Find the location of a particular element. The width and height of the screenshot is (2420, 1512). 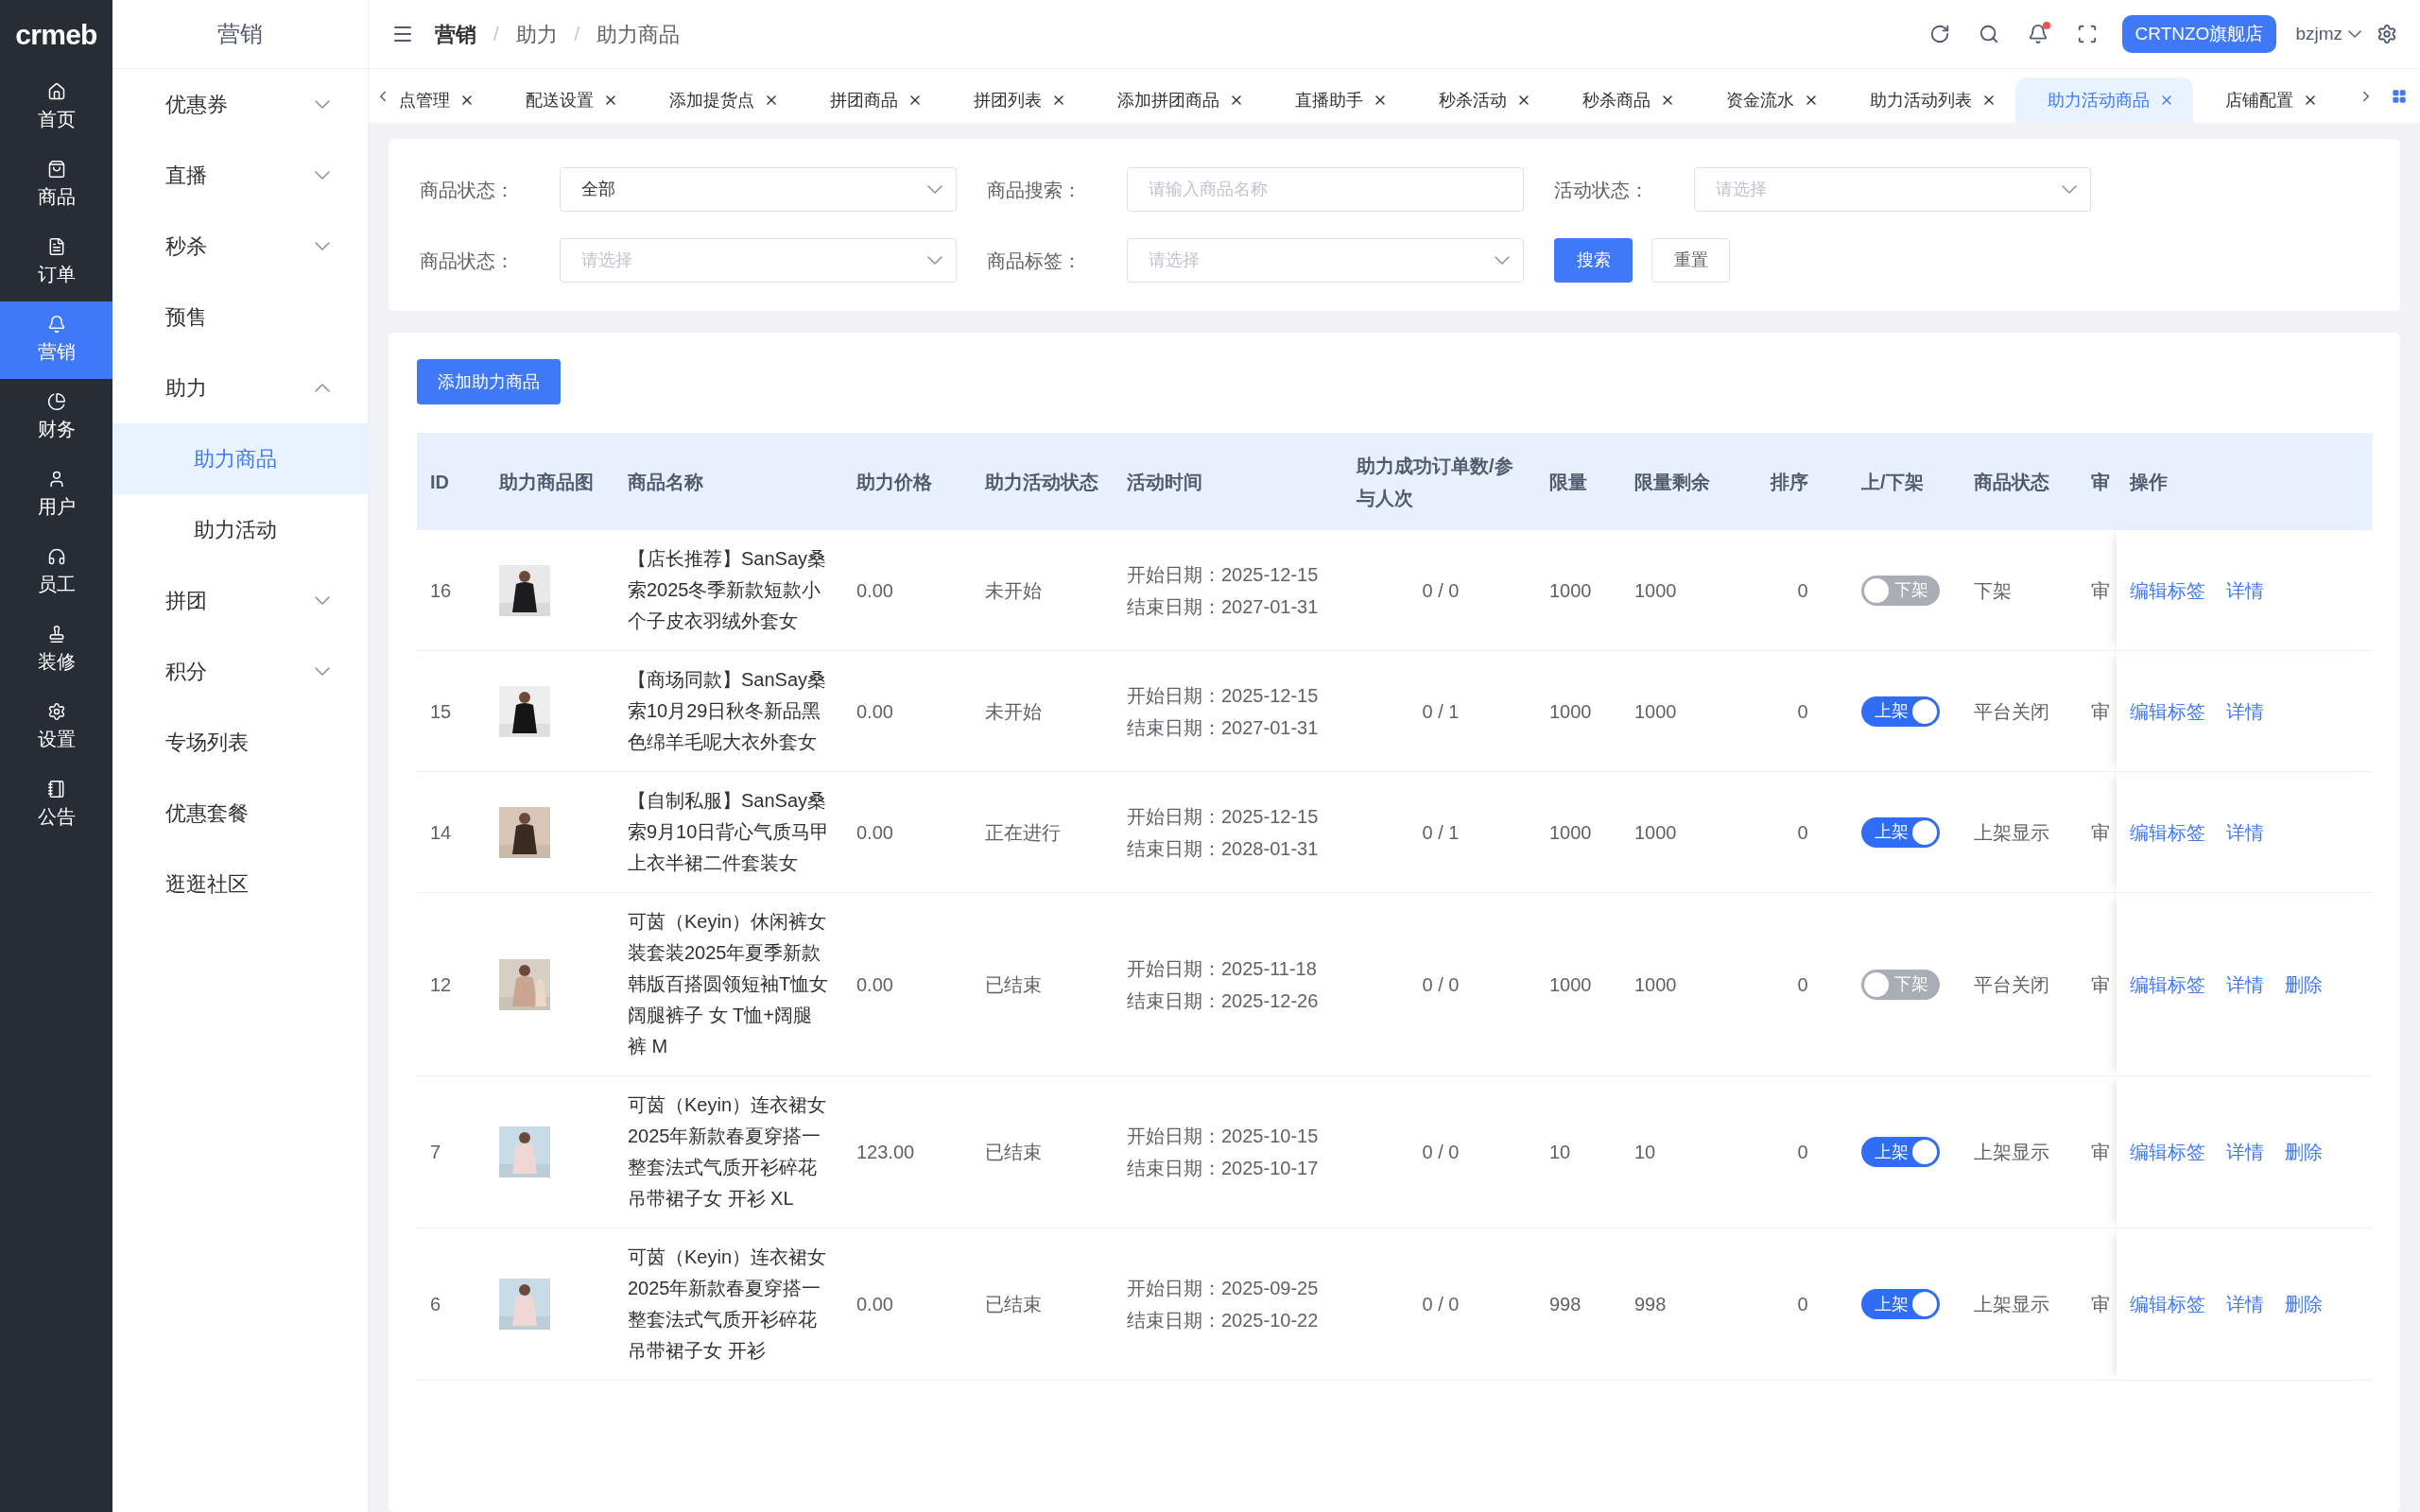

column-header: 限量剩余 is located at coordinates (1689, 481).